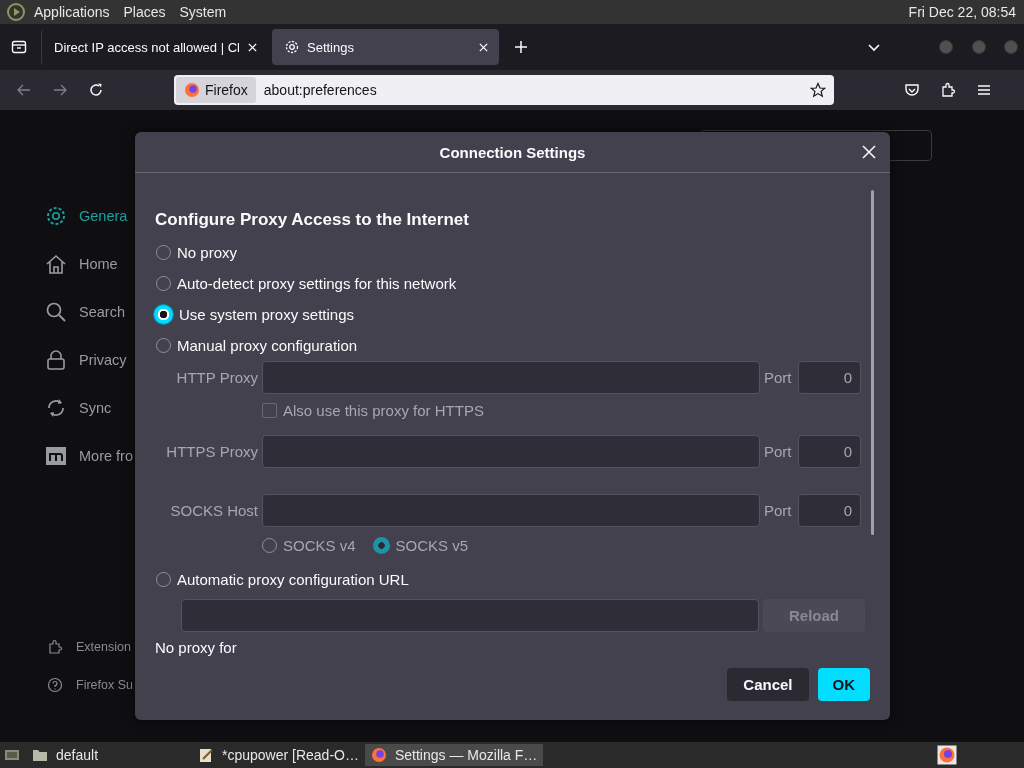 This screenshot has width=1024, height=768. I want to click on clock: Fri Dec 22, 08:54, so click(962, 12).